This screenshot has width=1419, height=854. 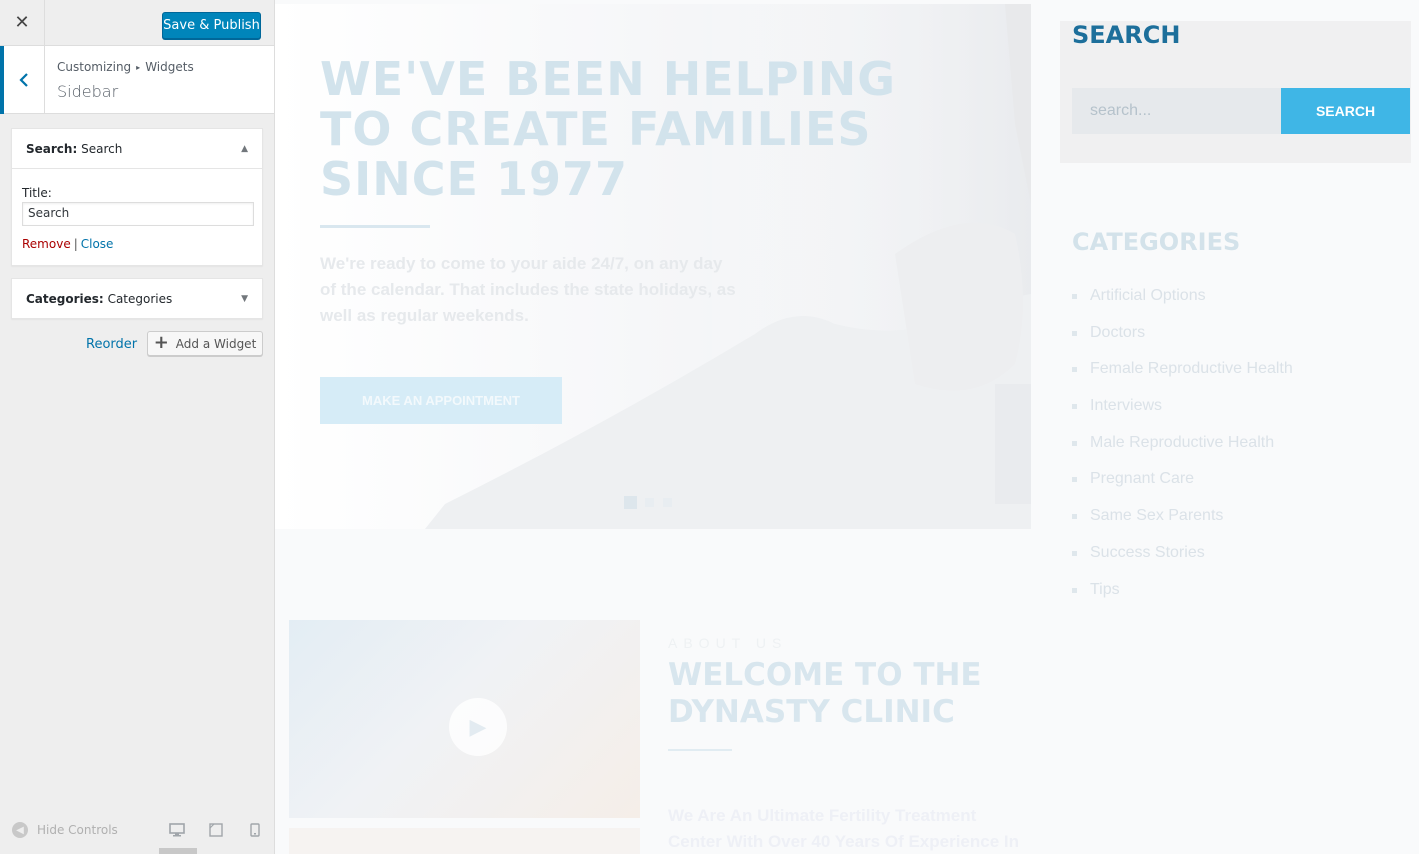 What do you see at coordinates (94, 67) in the screenshot?
I see `breadcrumb-root: Customizing` at bounding box center [94, 67].